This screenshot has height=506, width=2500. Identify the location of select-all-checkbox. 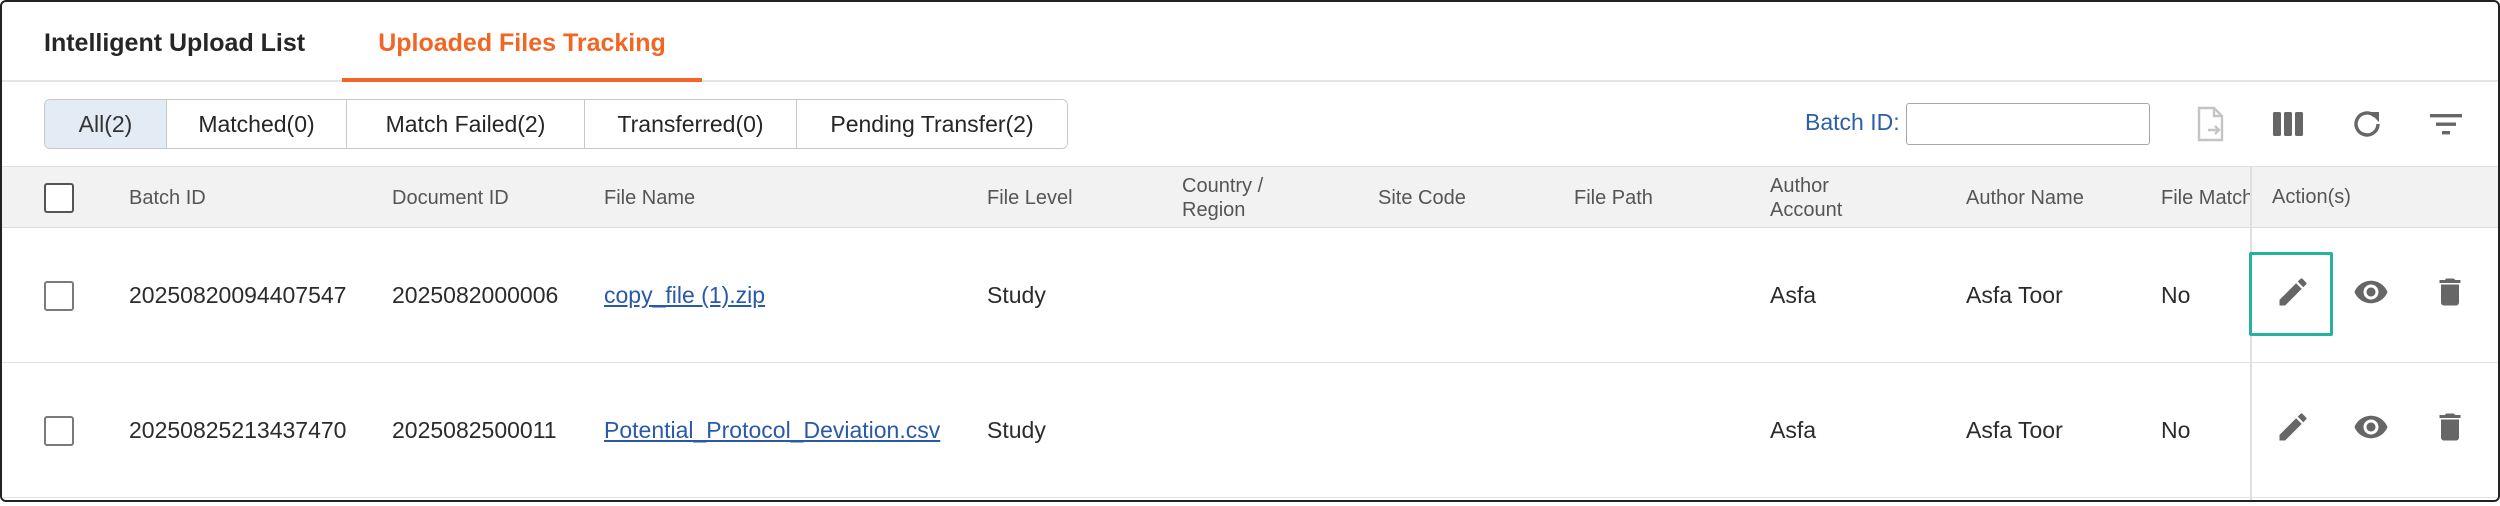
(59, 198).